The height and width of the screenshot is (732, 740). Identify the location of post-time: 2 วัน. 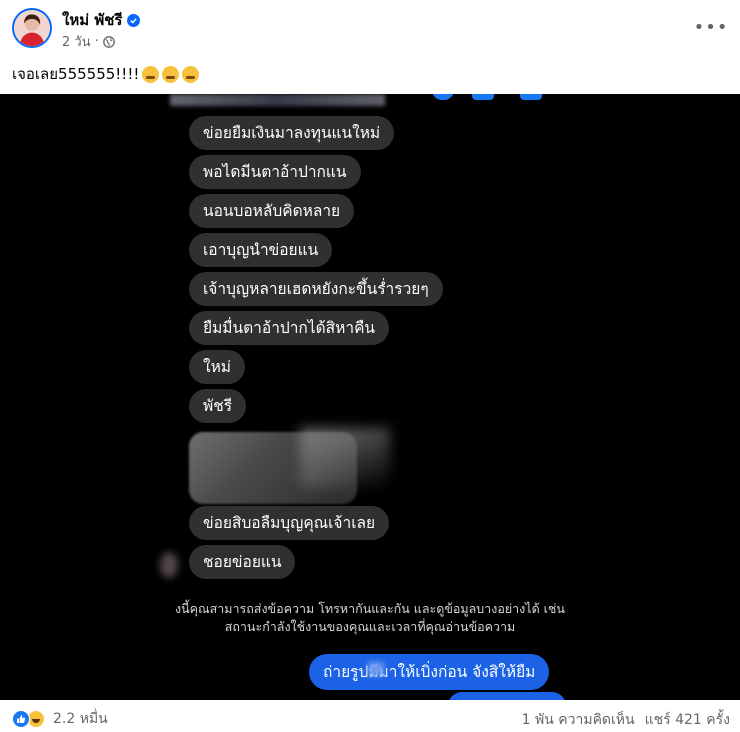
(76, 41).